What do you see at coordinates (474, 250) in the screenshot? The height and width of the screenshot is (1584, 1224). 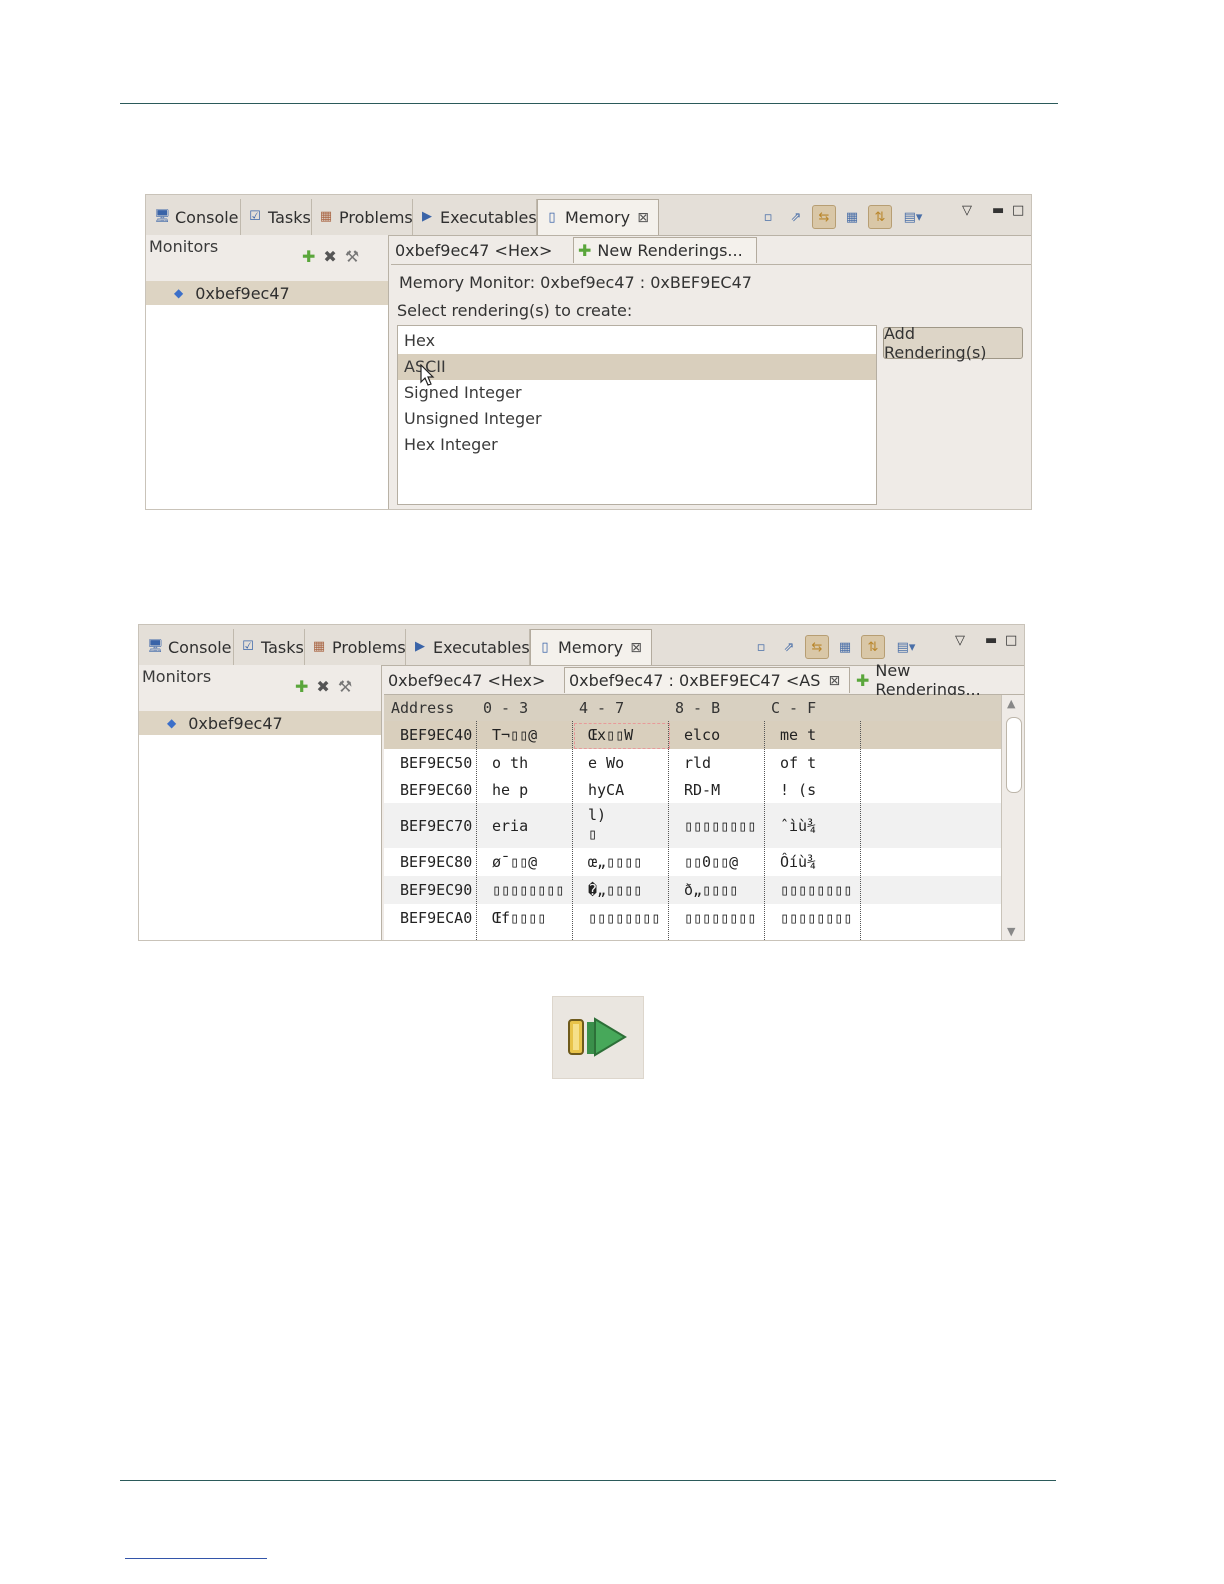 I see `tab-label: 0xbef9ec47 <Hex>` at bounding box center [474, 250].